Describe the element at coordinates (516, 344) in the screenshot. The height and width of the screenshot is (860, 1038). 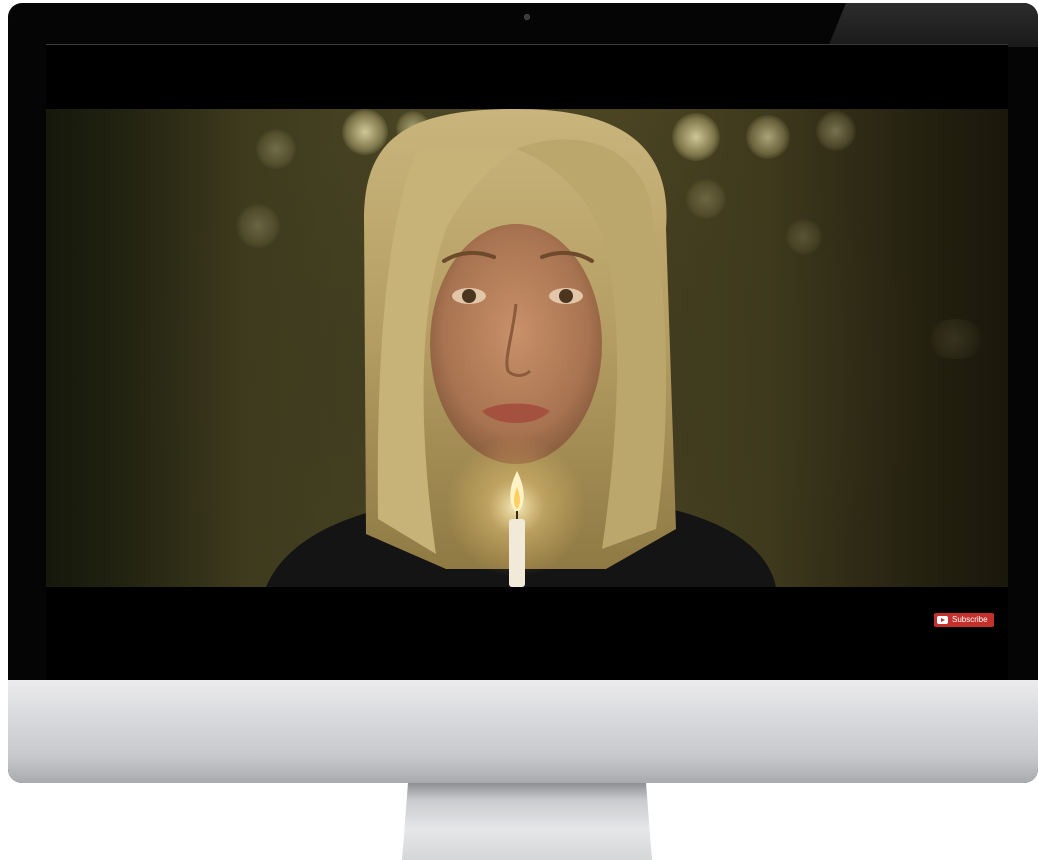
I see `subject-face` at that location.